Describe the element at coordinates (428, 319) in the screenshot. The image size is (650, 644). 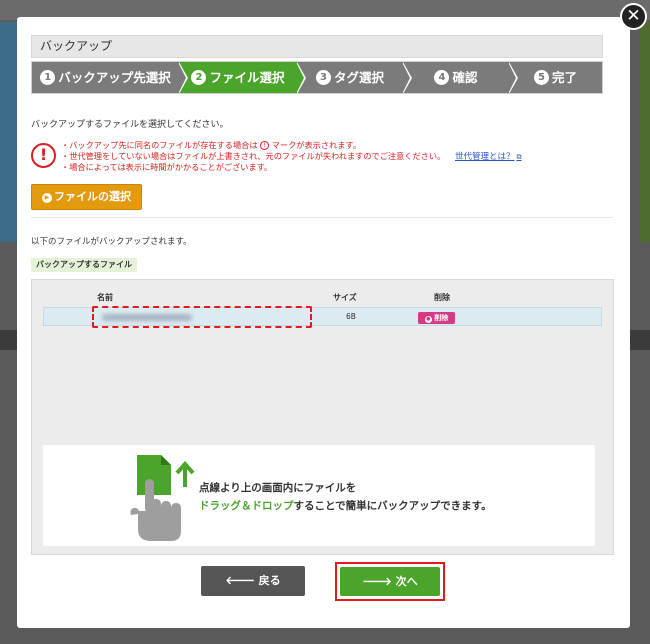
I see `delete-icon: ●` at that location.